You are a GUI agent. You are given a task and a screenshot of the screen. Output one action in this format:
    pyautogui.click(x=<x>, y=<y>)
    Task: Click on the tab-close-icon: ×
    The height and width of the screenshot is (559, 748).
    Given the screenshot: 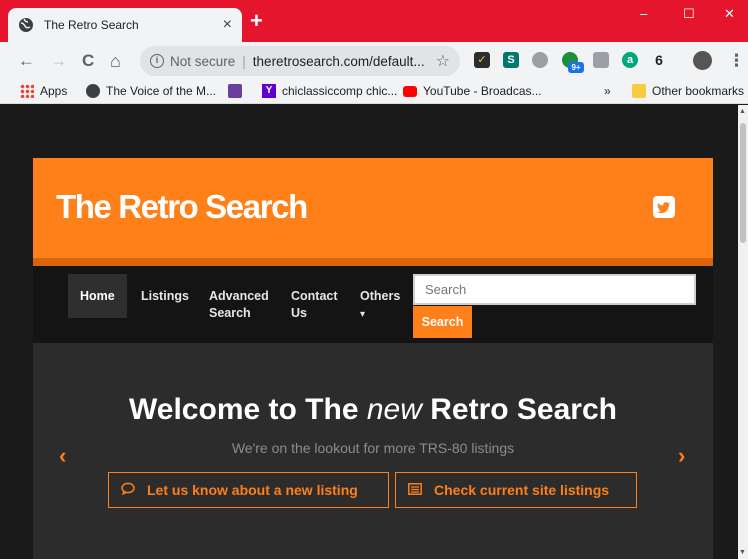 What is the action you would take?
    pyautogui.click(x=227, y=25)
    